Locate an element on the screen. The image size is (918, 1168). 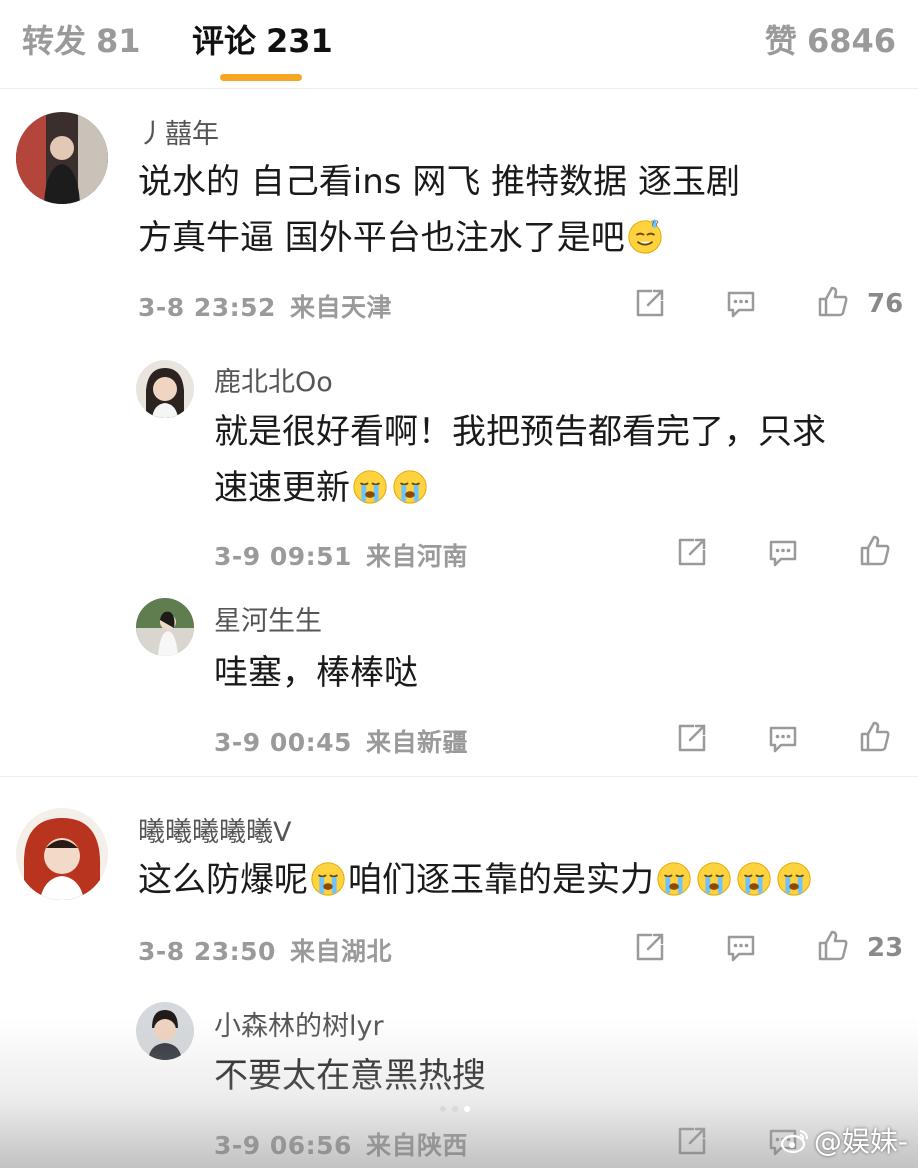
tab-bar: 转发 81 评论 231 赞 6846 is located at coordinates (459, 44).